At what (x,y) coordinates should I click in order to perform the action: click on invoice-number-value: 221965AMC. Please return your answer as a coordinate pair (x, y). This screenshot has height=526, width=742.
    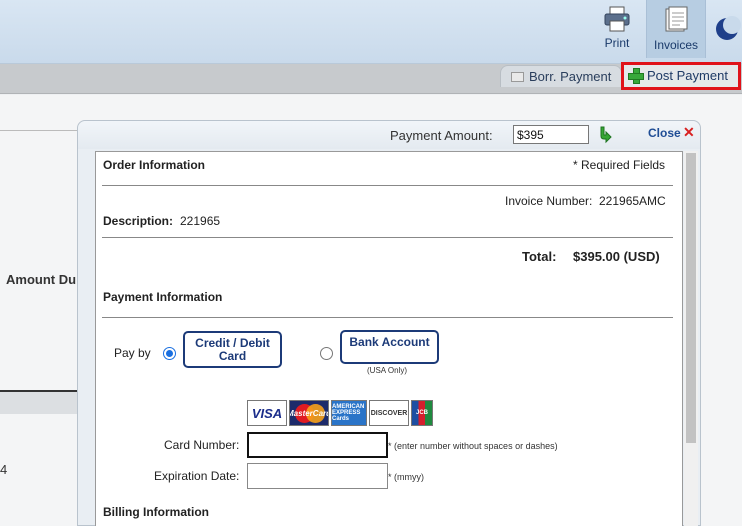
    Looking at the image, I should click on (632, 201).